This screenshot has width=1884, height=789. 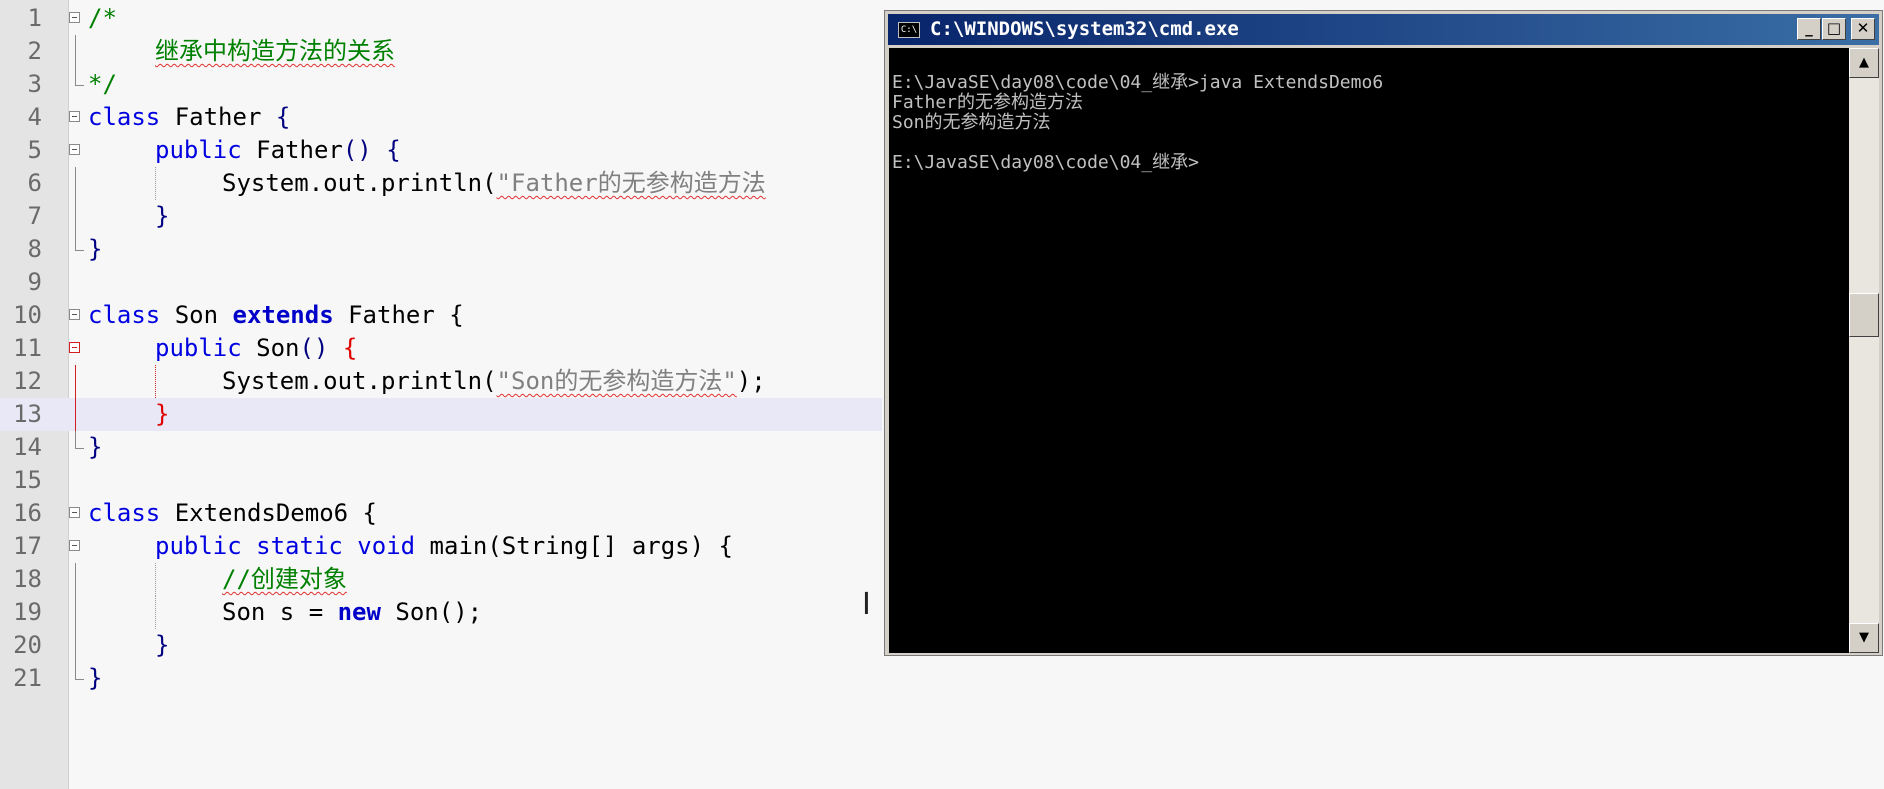 What do you see at coordinates (256, 348) in the screenshot?
I see `code-text: public Son() {` at bounding box center [256, 348].